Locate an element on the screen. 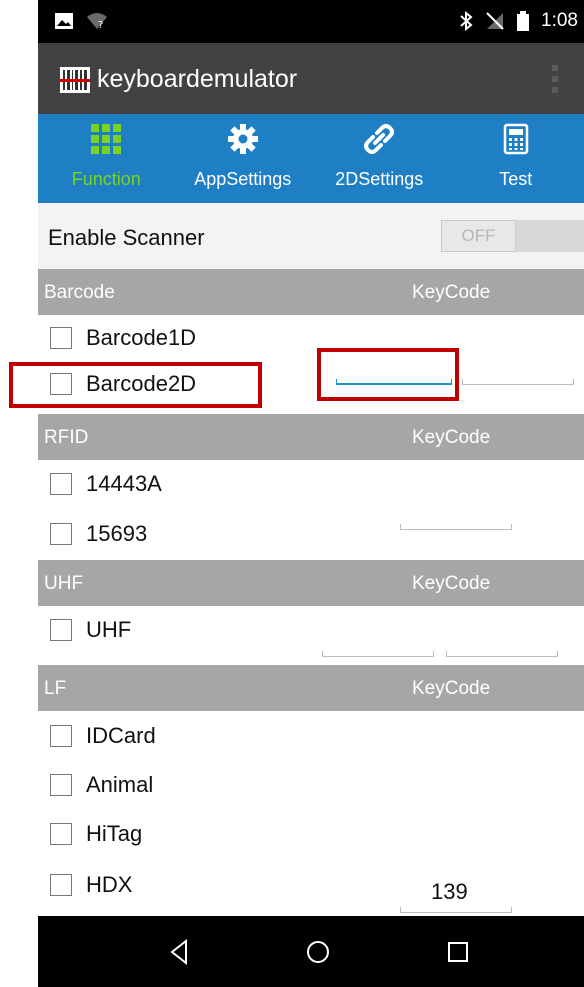  navigation-bar is located at coordinates (311, 951).